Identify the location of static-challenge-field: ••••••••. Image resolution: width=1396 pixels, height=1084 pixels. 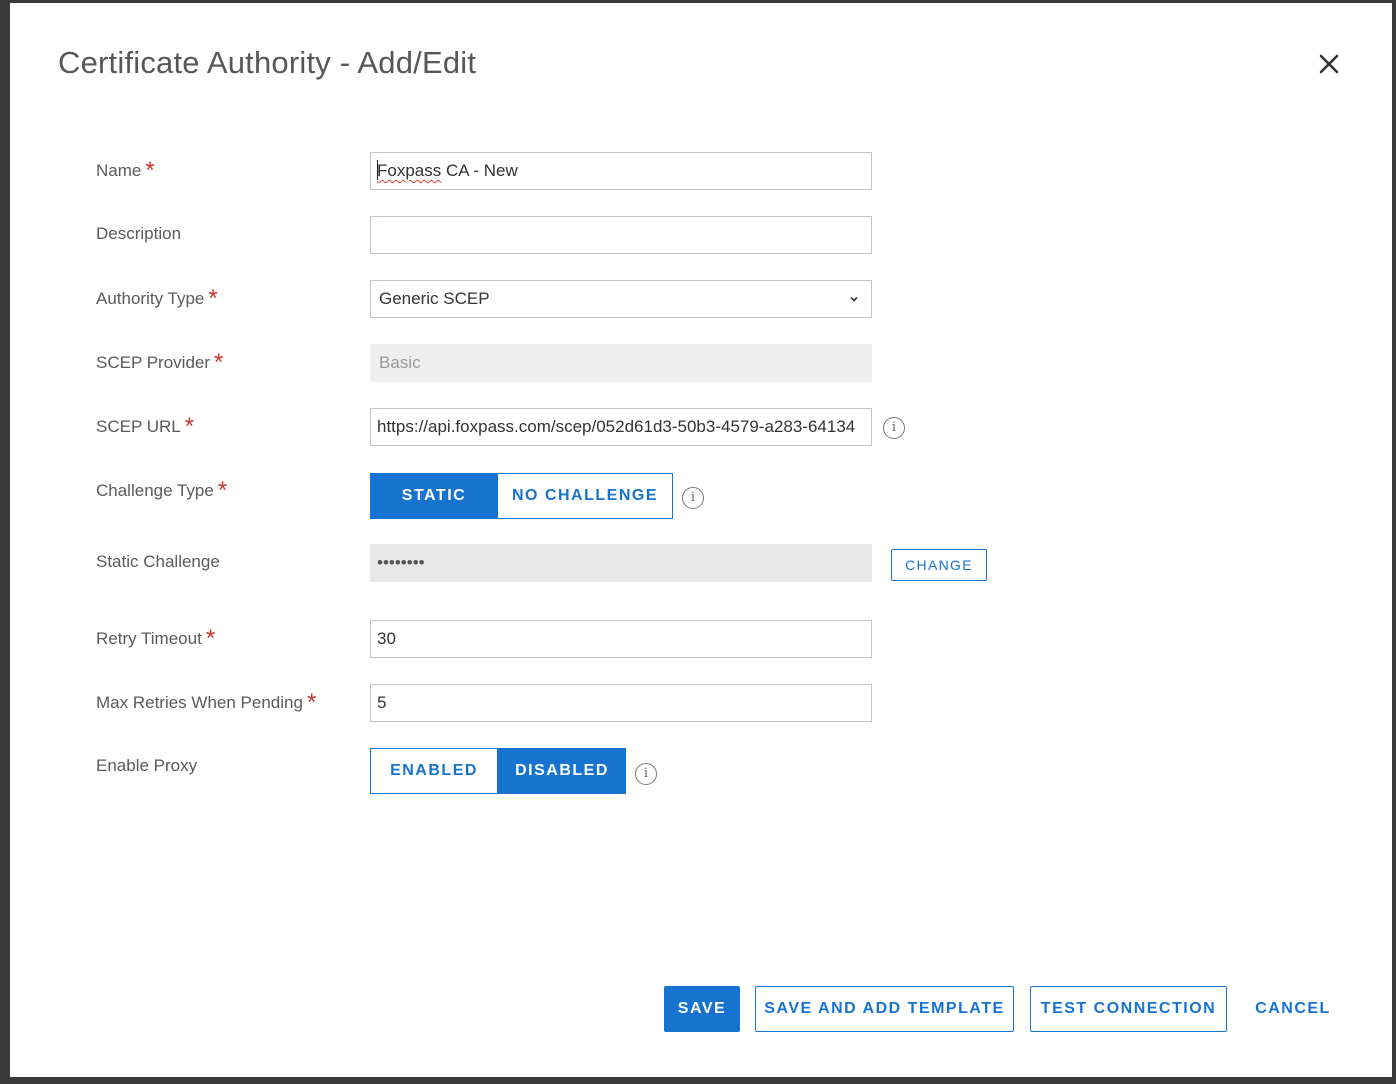
(621, 563).